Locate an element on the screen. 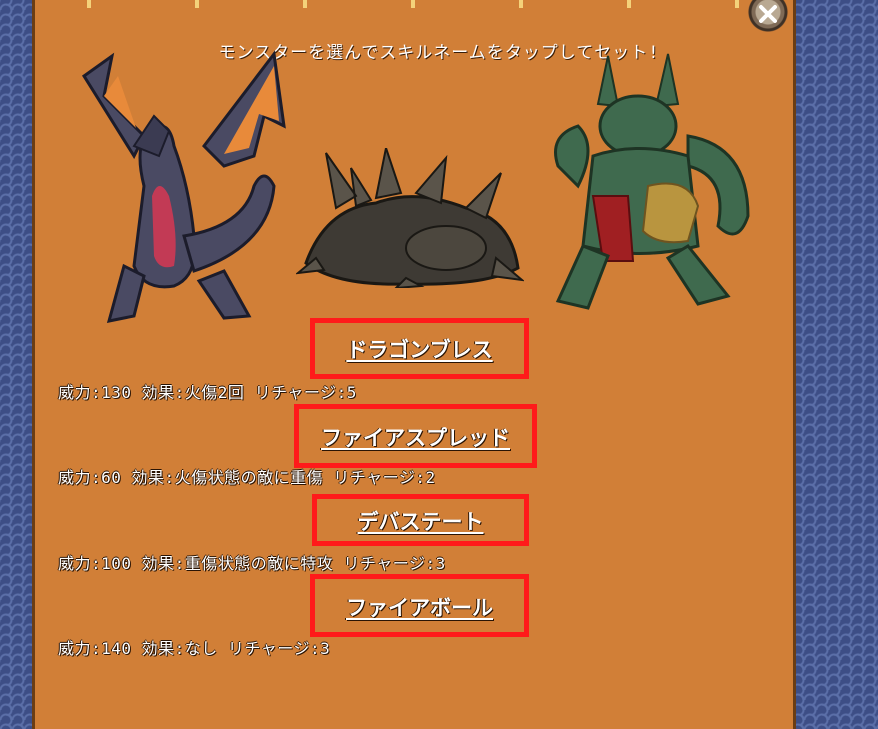 The width and height of the screenshot is (878, 729). close-icon is located at coordinates (768, 14).